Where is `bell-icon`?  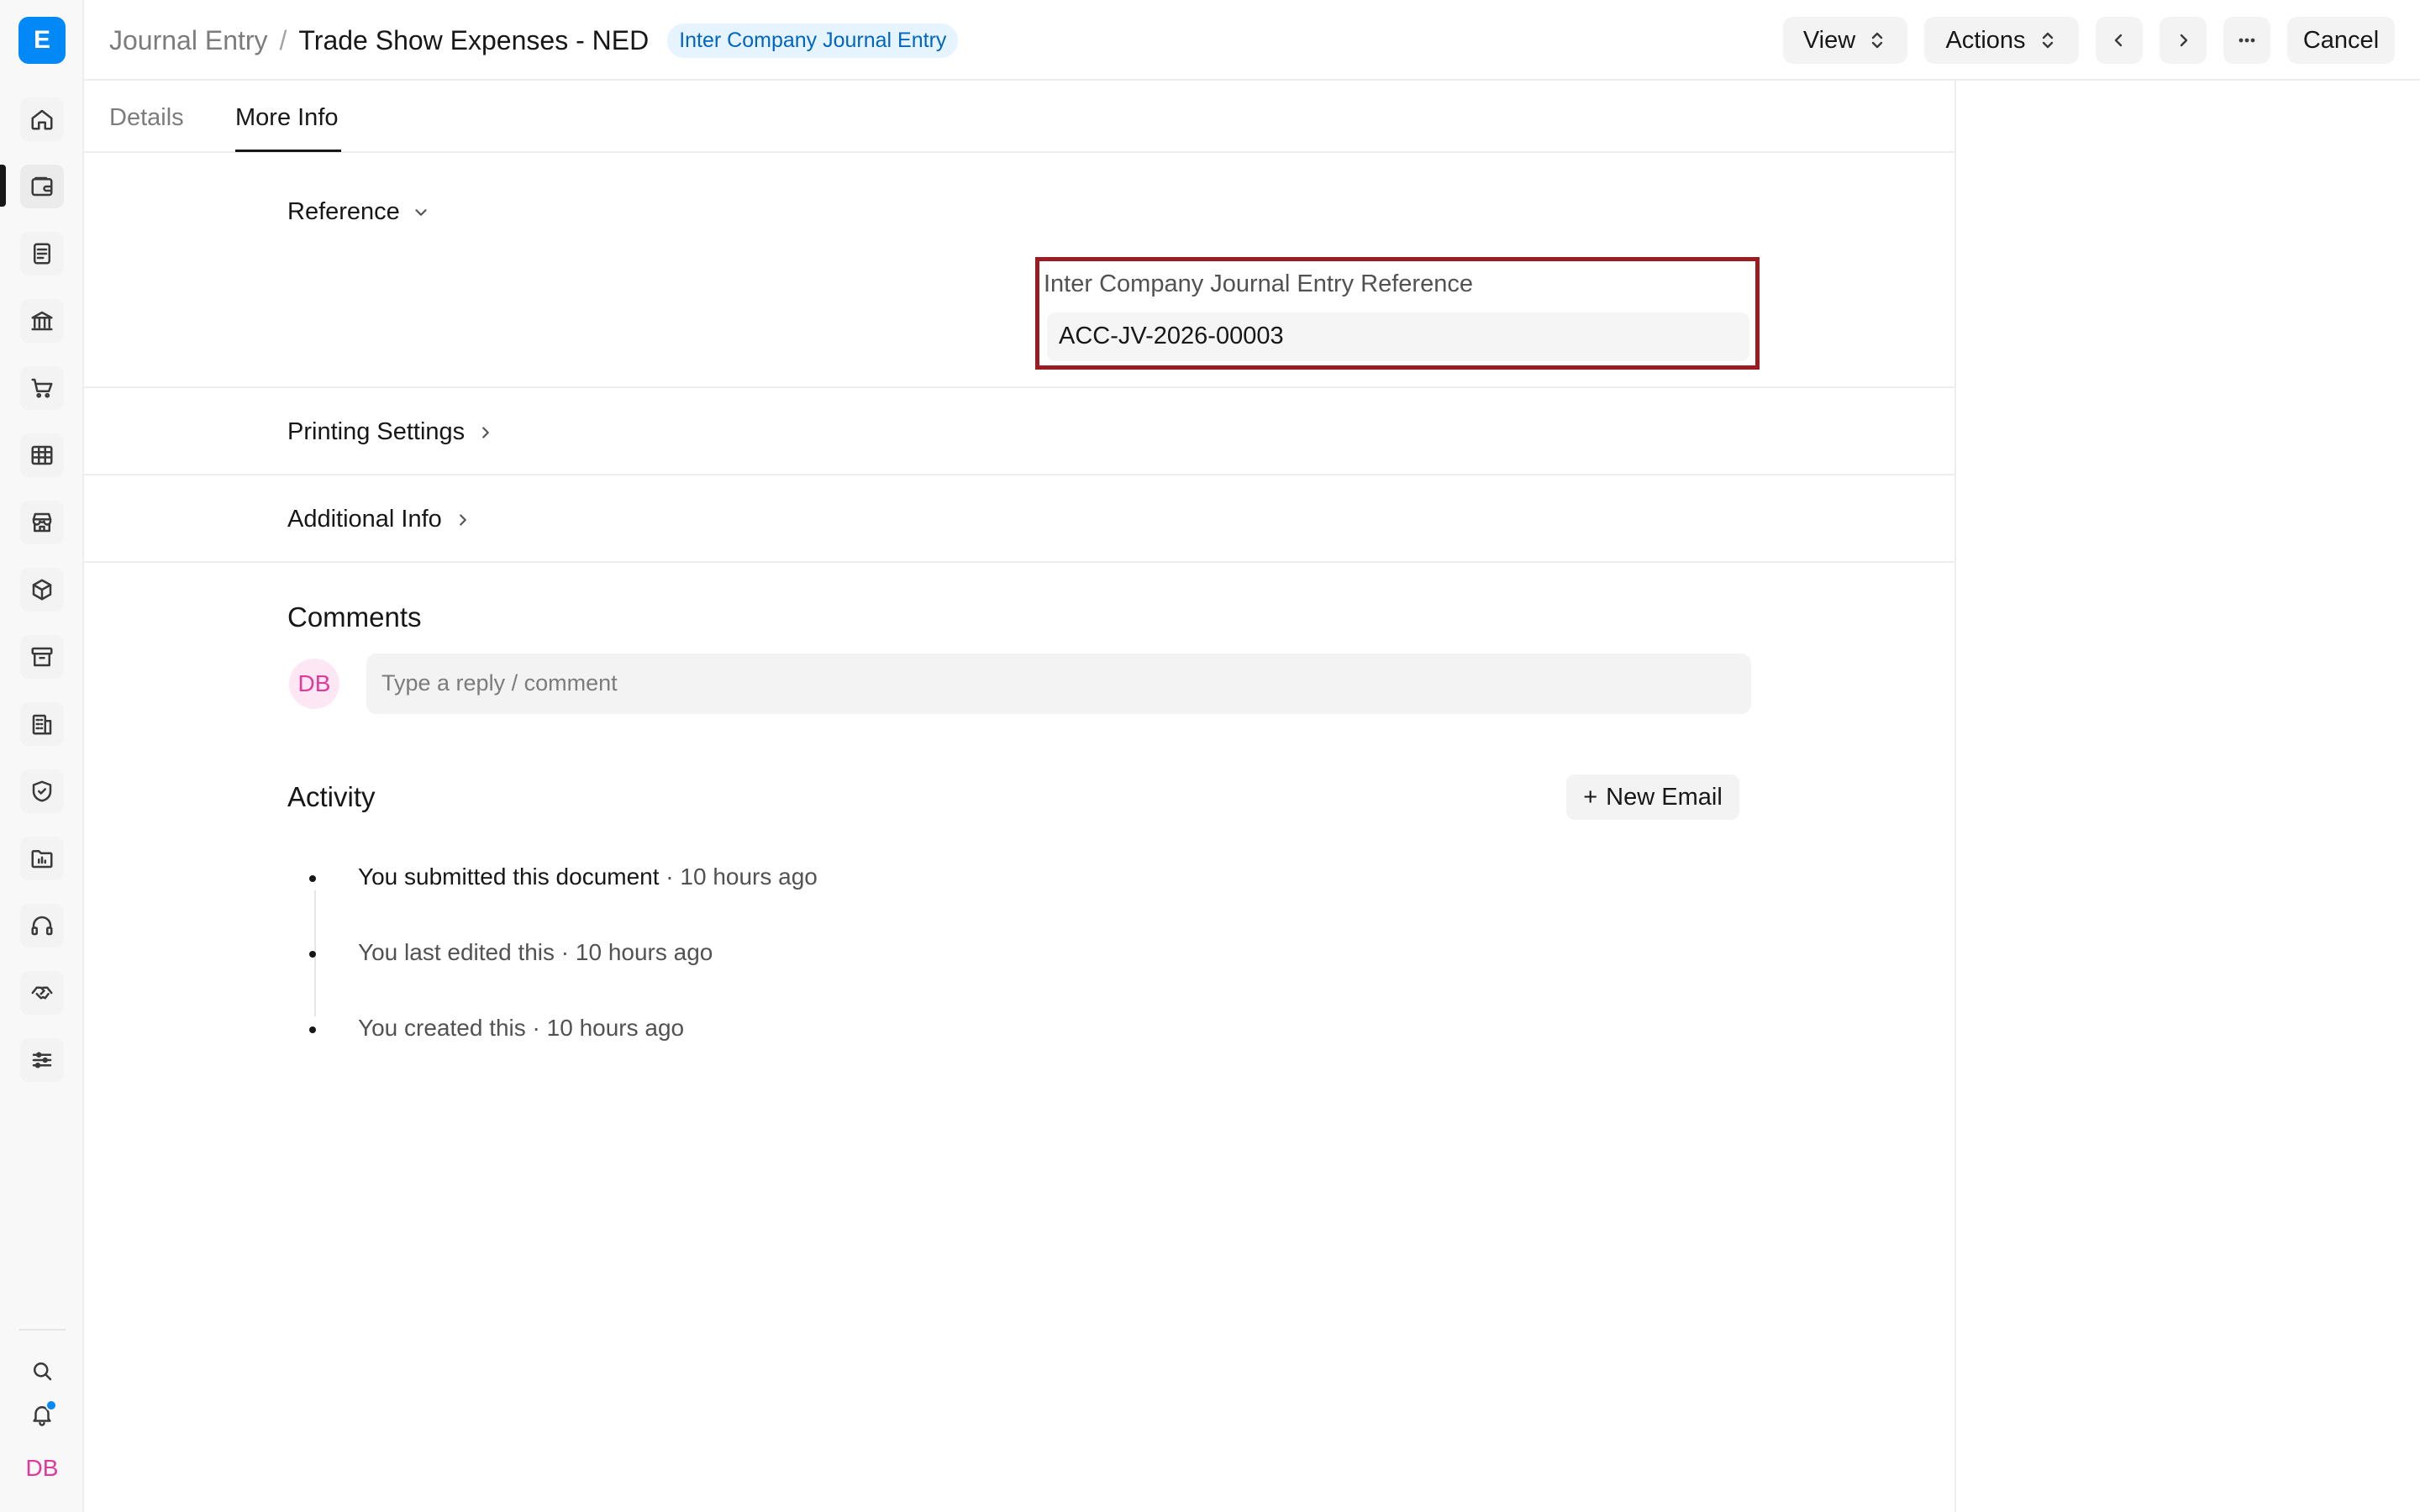 bell-icon is located at coordinates (42, 1414).